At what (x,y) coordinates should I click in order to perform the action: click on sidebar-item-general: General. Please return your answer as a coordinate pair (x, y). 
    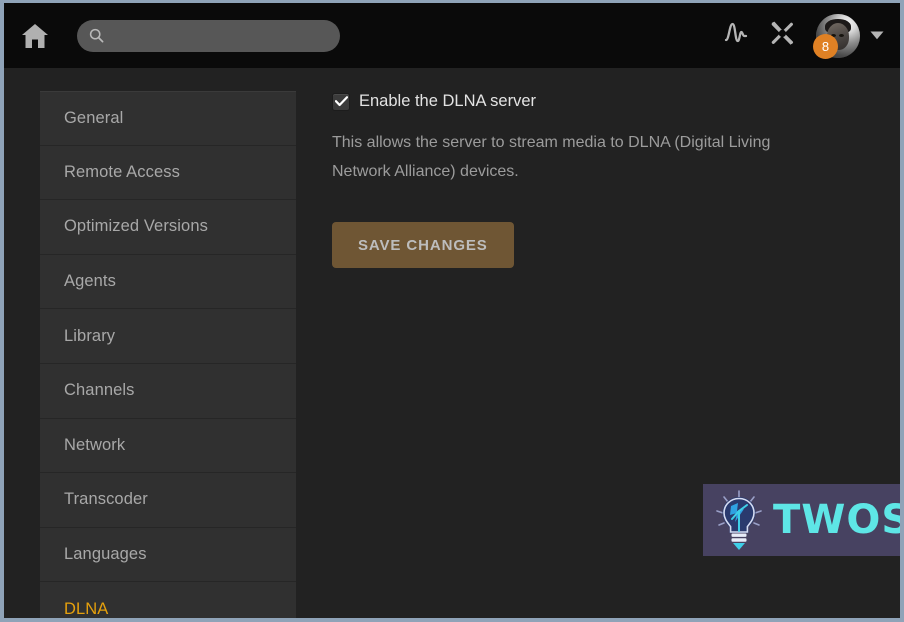
    Looking at the image, I should click on (168, 118).